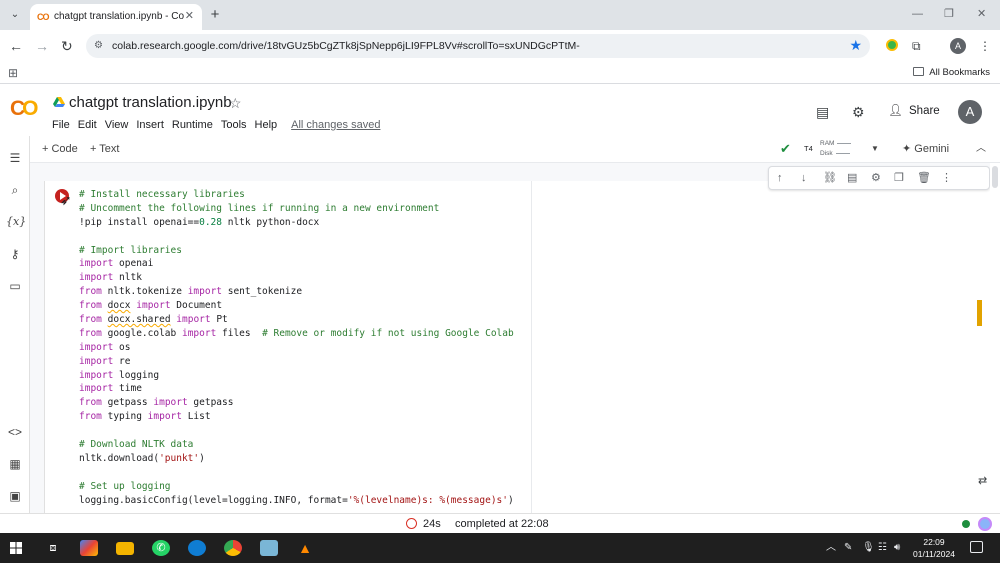 This screenshot has height=563, width=1000. What do you see at coordinates (16, 46) in the screenshot?
I see `back-icon: ←` at bounding box center [16, 46].